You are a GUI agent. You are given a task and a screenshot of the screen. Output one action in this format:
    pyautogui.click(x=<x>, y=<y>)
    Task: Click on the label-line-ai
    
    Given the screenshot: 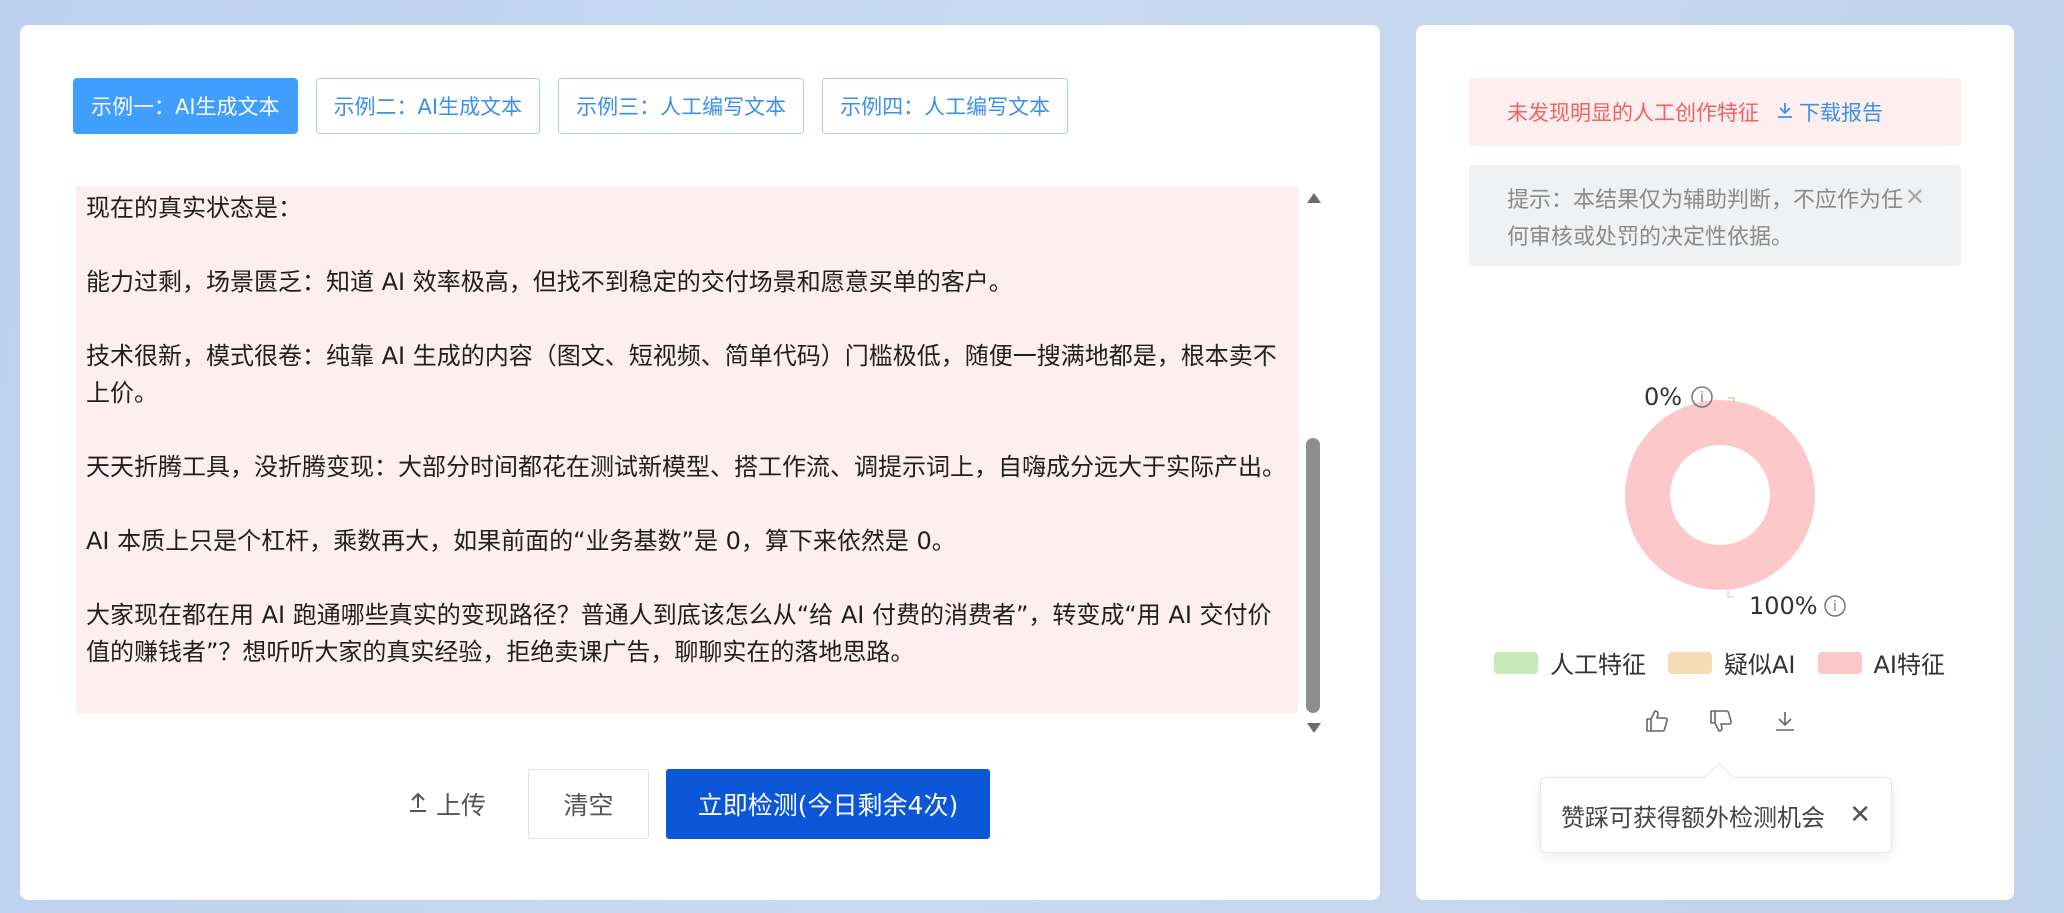 What is the action you would take?
    pyautogui.click(x=1730, y=594)
    